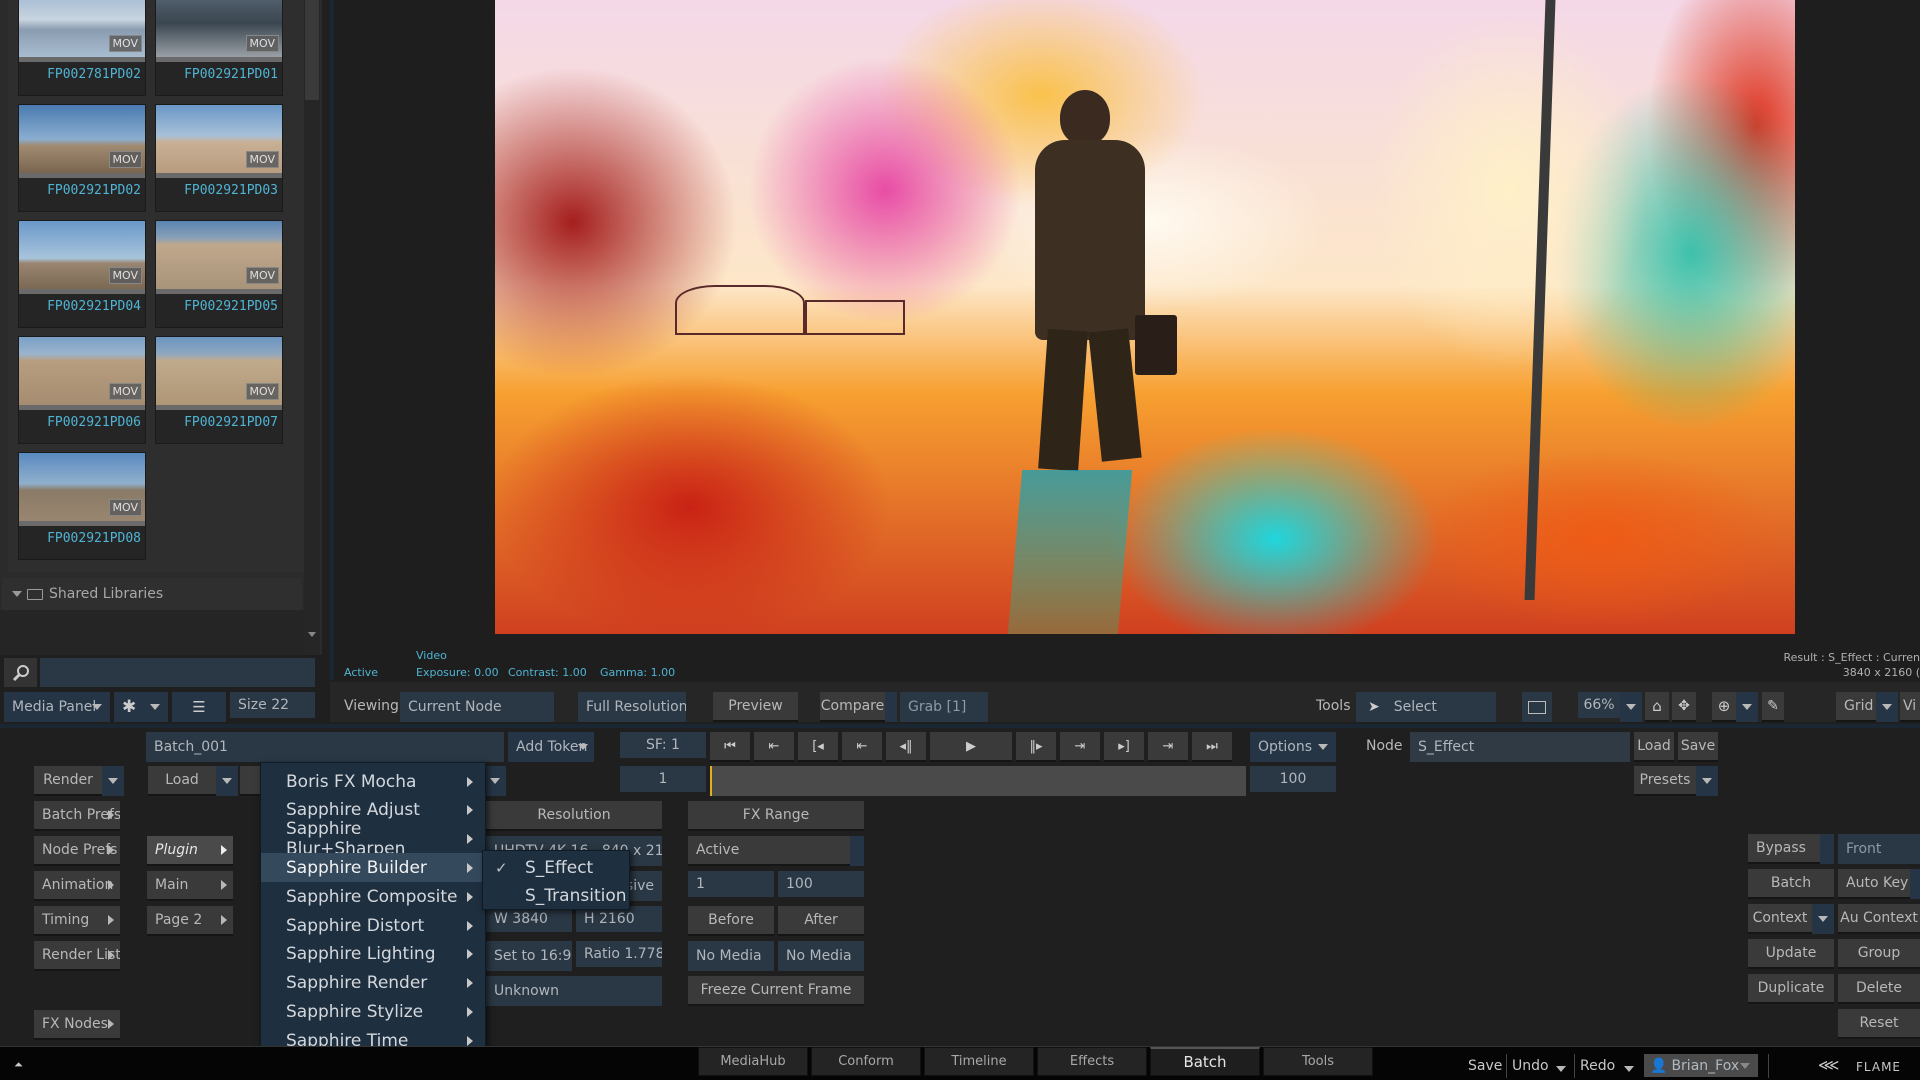  Describe the element at coordinates (663, 779) in the screenshot. I see `start-frame-field: 1` at that location.